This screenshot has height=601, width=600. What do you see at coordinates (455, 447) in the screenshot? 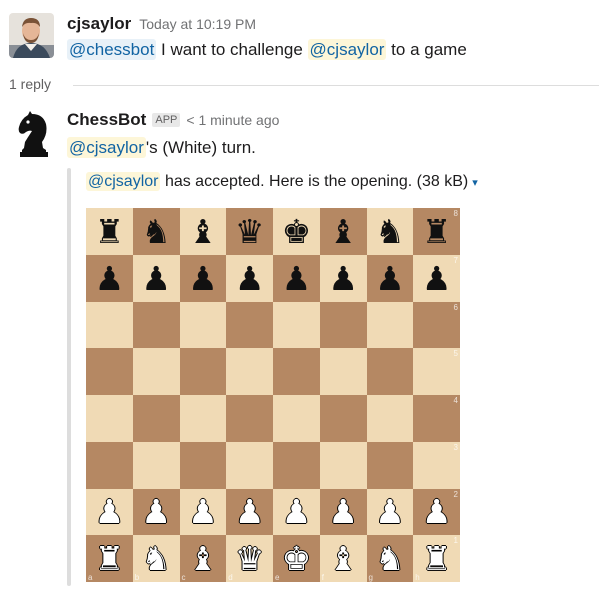
I see `rank-label: 3` at bounding box center [455, 447].